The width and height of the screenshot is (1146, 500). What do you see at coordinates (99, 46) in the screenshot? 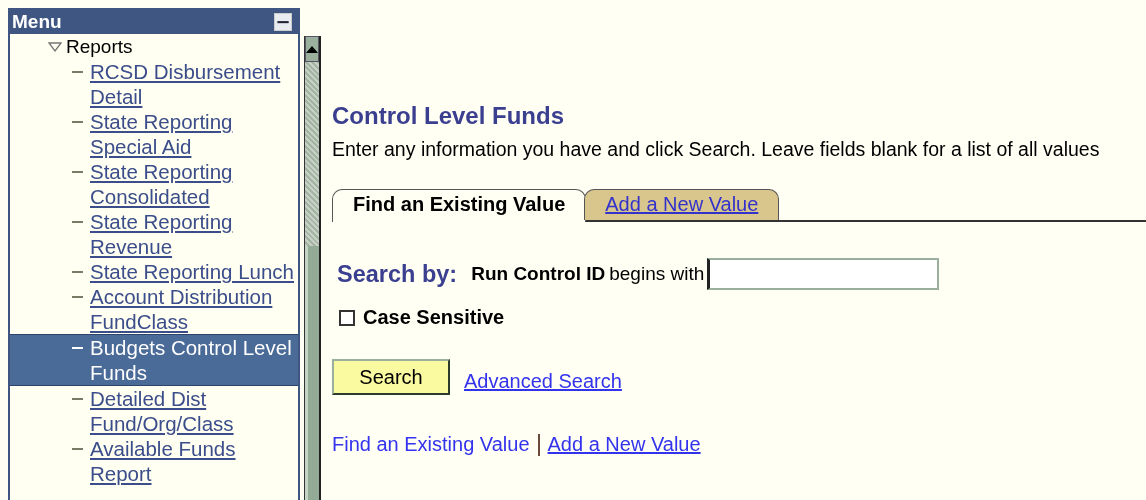
I see `menu-folder: Reports` at bounding box center [99, 46].